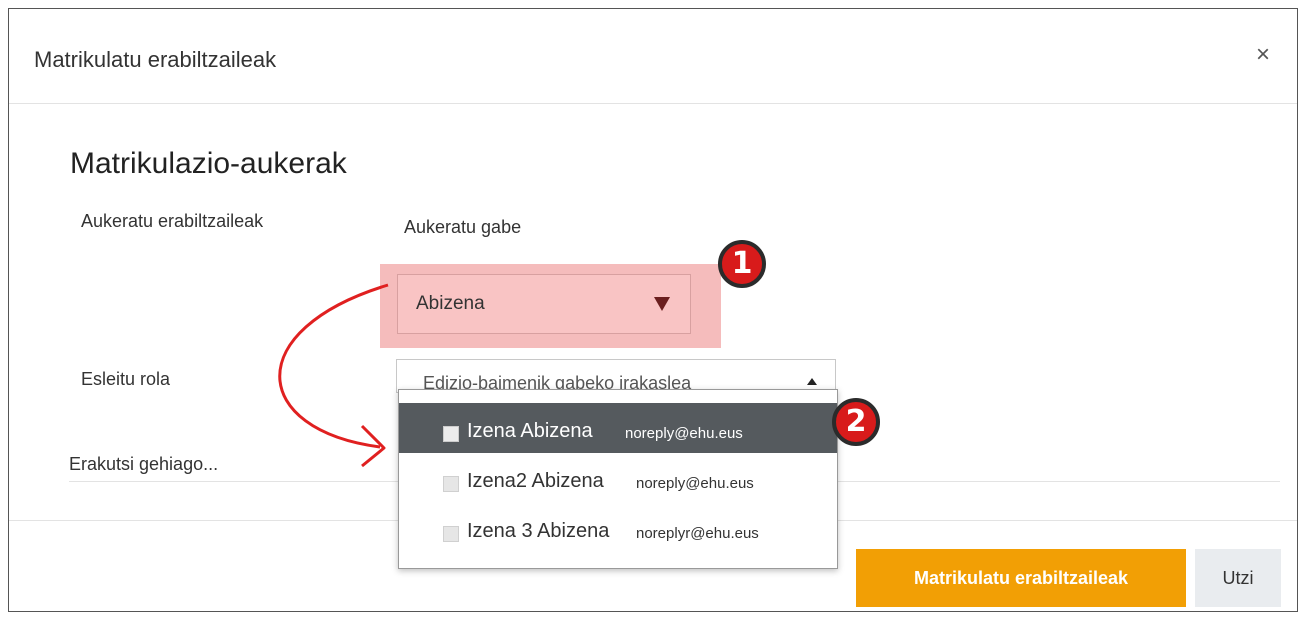 The image size is (1306, 620). I want to click on annotation-arrow, so click(333, 375).